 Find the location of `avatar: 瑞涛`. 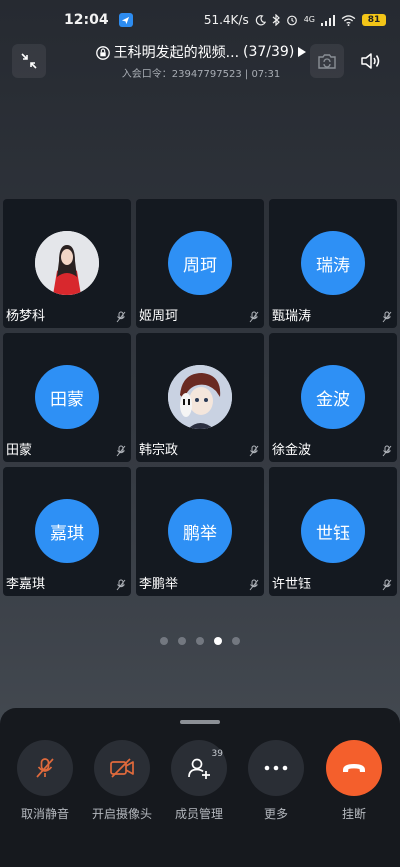

avatar: 瑞涛 is located at coordinates (333, 263).